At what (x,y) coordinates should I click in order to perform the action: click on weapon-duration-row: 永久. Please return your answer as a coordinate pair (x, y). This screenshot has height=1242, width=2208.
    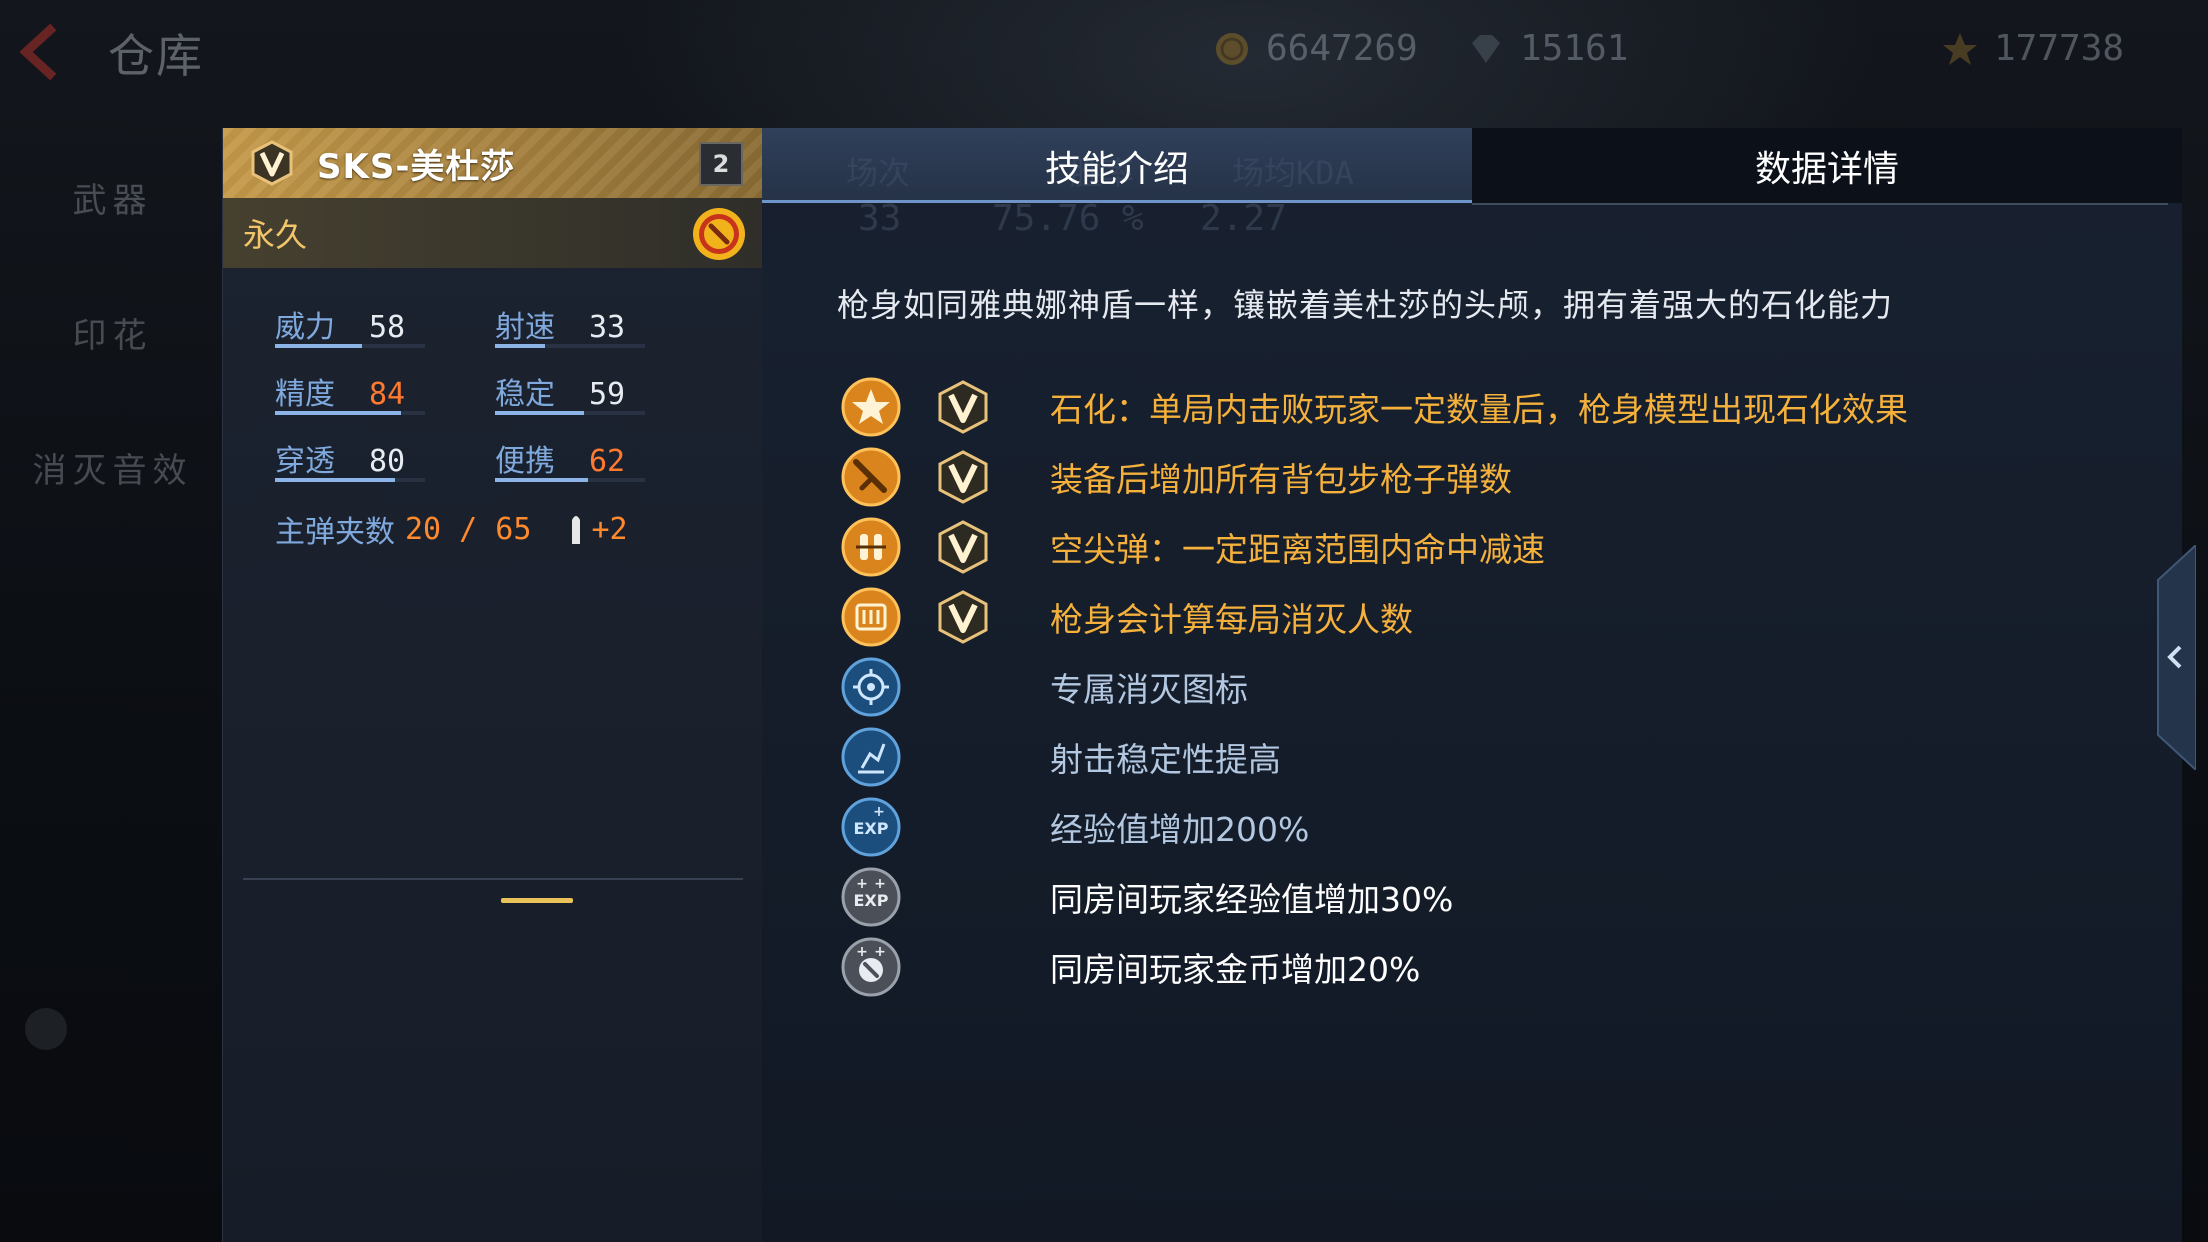
    Looking at the image, I should click on (493, 233).